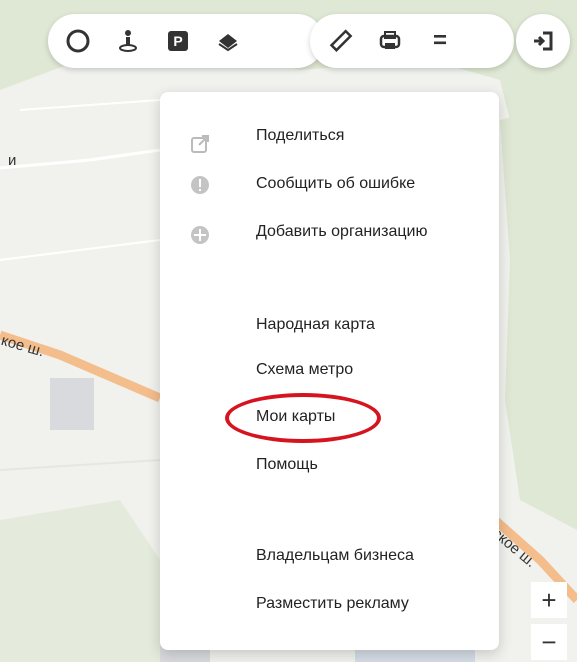 The width and height of the screenshot is (577, 662). What do you see at coordinates (12, 160) in the screenshot?
I see `map-label-letter: и` at bounding box center [12, 160].